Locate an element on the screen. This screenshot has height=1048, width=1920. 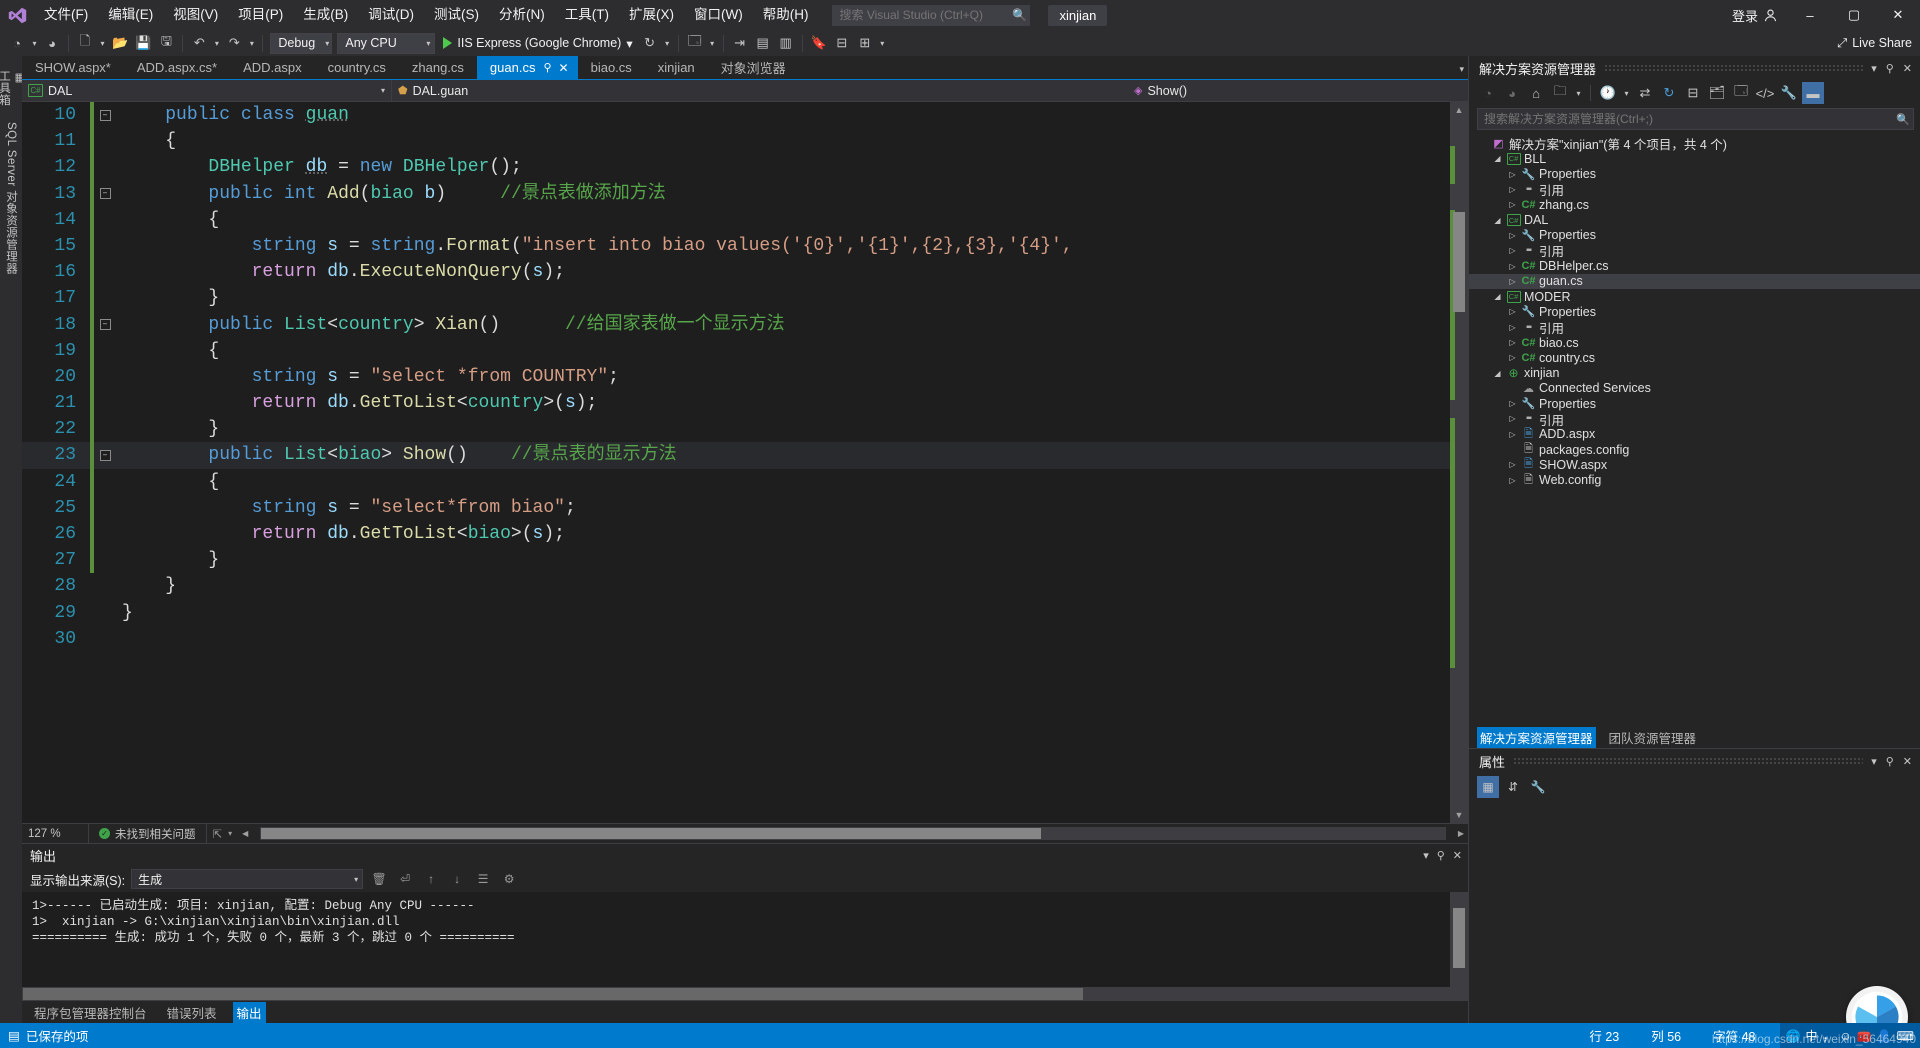
tab-solution-explorer: 解决方案资源管理器 is located at coordinates (1536, 737).